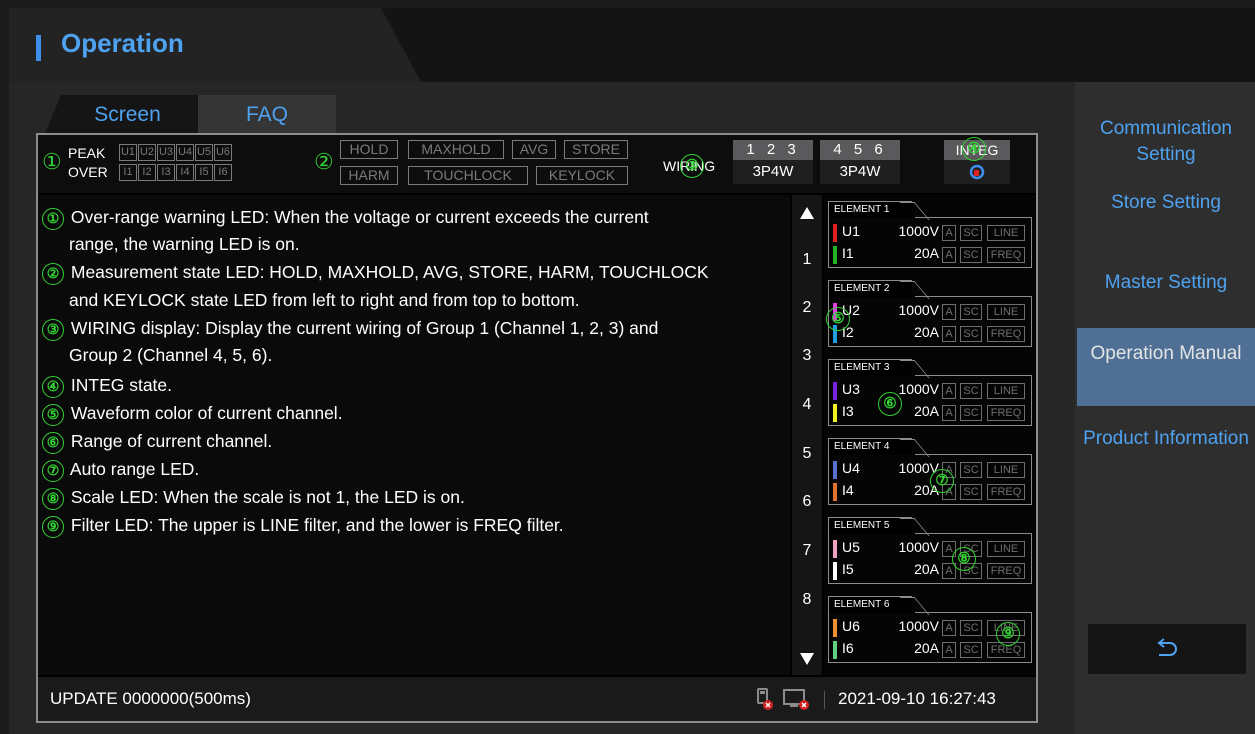 The height and width of the screenshot is (734, 1255). Describe the element at coordinates (860, 172) in the screenshot. I see `group2-wiring: 3P4W` at that location.